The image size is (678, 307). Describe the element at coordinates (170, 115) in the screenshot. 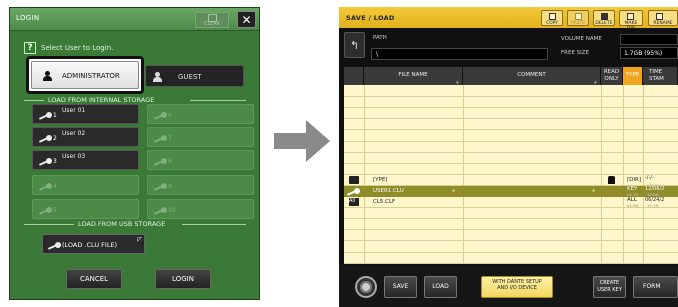

I see `slot-number: 6` at that location.